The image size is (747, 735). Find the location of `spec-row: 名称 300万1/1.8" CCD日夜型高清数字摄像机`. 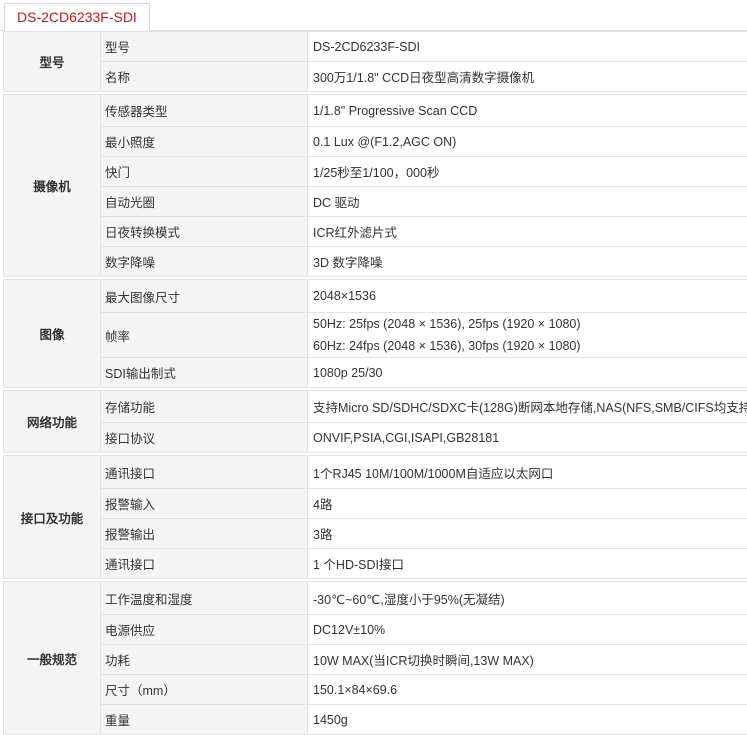

spec-row: 名称 300万1/1.8" CCD日夜型高清数字摄像机 is located at coordinates (375, 77).